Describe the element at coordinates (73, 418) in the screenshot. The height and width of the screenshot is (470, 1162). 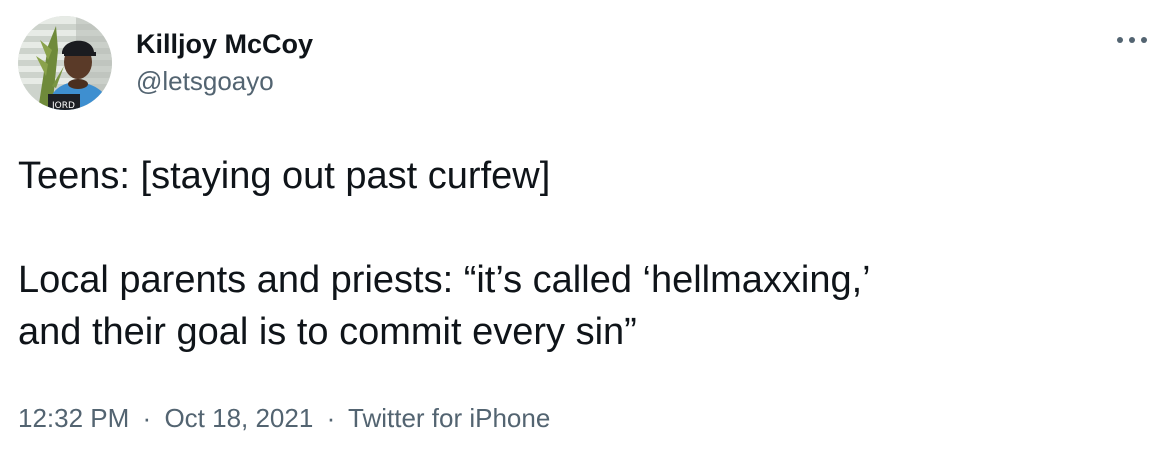
I see `tweet-time: 12:32 PM` at that location.